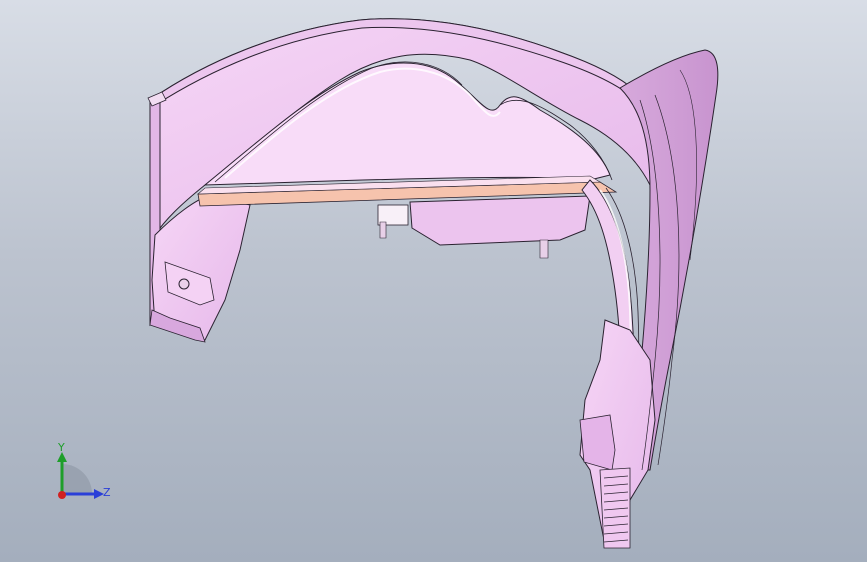 This screenshot has height=562, width=867. What do you see at coordinates (383, 230) in the screenshot?
I see `center-pin` at bounding box center [383, 230].